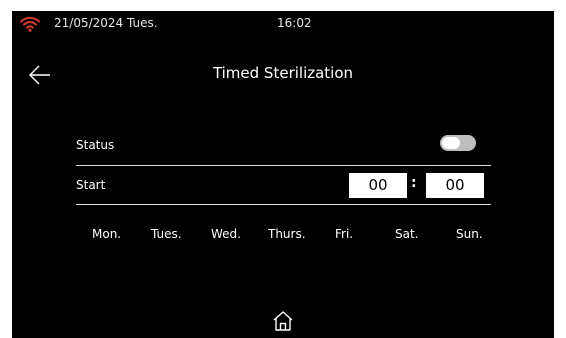 The height and width of the screenshot is (338, 566). Describe the element at coordinates (106, 23) in the screenshot. I see `status-date: 21/05/2024 Tues.` at that location.